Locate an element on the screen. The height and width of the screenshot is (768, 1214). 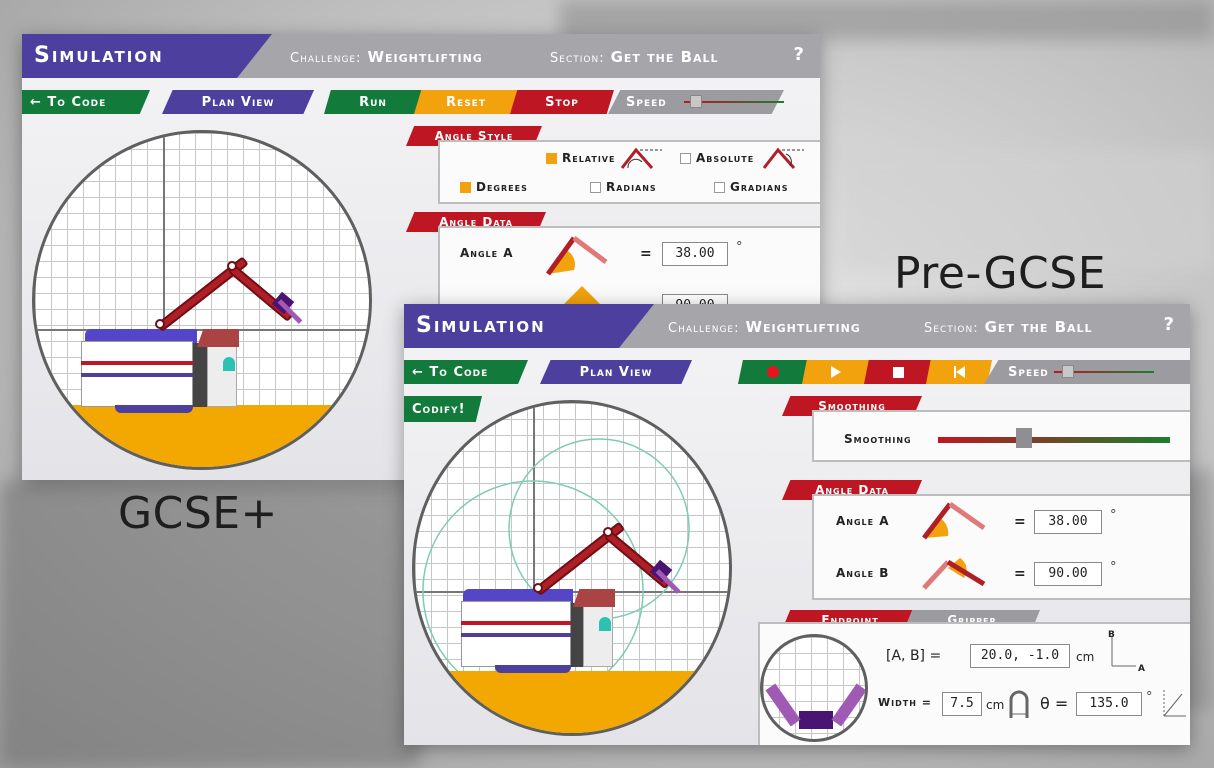
angle-data-box: Angle A = 38.00 ° Angle B = 90.00 ° is located at coordinates (1001, 547).